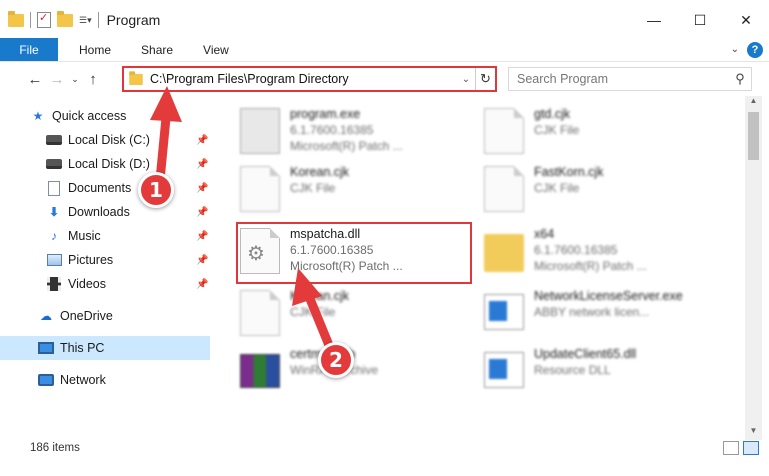 Image resolution: width=769 pixels, height=476 pixels. I want to click on scroll-thumb, so click(753, 136).